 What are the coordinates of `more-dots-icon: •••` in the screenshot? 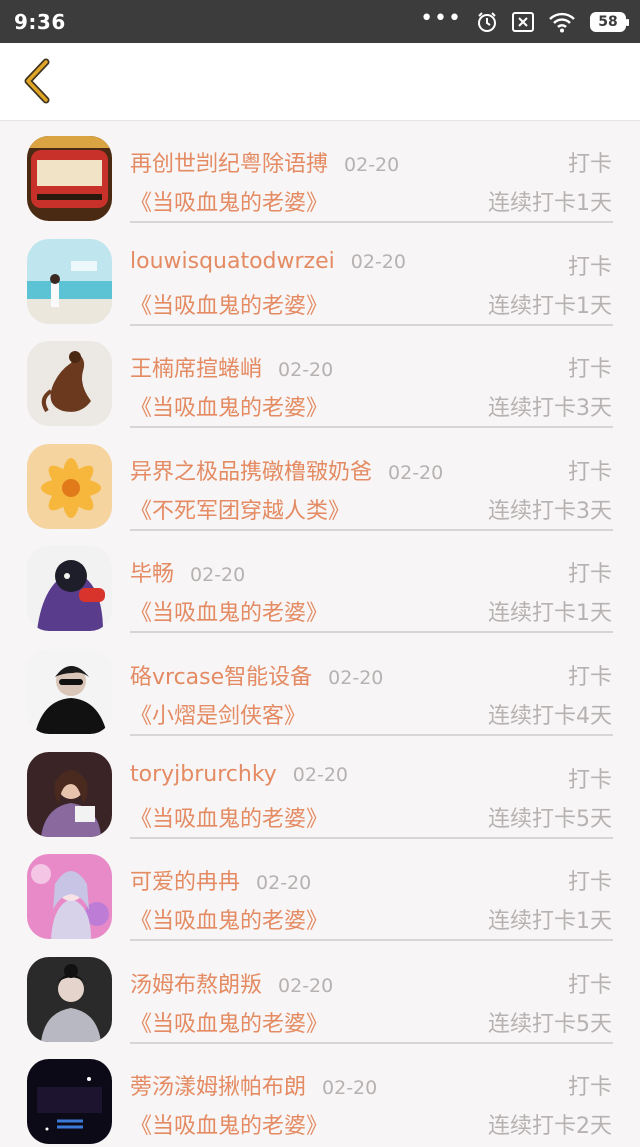 It's located at (441, 18).